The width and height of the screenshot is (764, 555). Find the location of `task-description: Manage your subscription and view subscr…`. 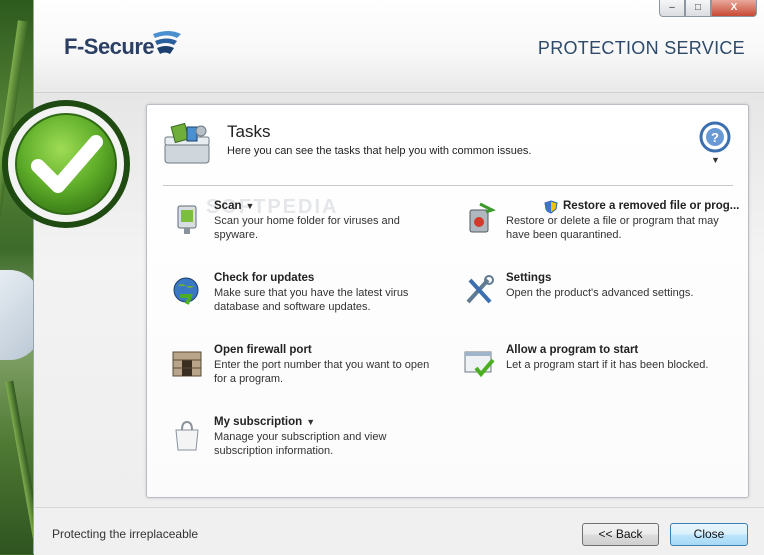

task-description: Manage your subscription and view subscr… is located at coordinates (300, 444).